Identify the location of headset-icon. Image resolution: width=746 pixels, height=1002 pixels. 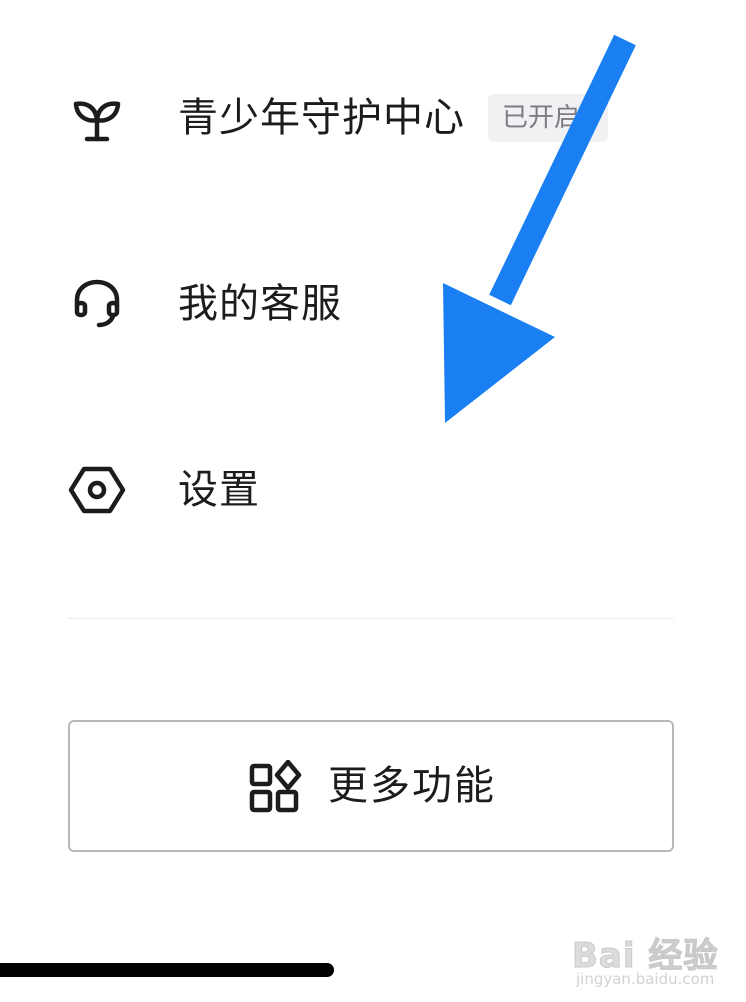
(97, 304).